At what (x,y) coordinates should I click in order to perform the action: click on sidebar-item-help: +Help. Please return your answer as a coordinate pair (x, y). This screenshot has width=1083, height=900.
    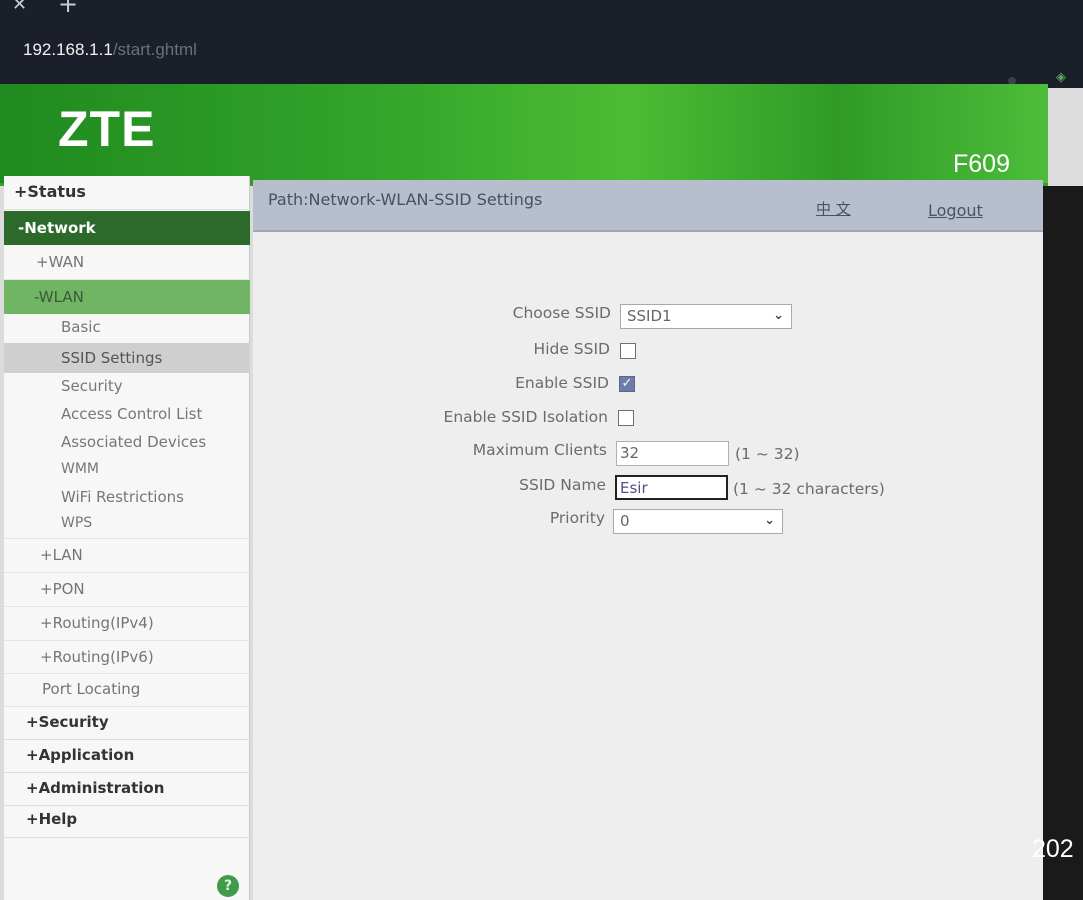
    Looking at the image, I should click on (127, 822).